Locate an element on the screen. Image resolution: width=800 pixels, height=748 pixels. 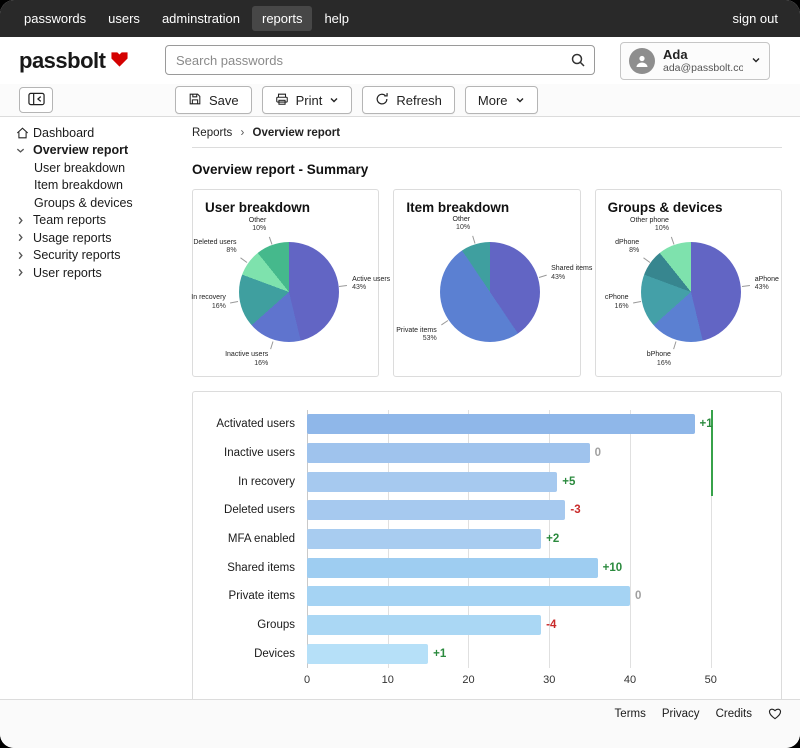
pie-card-title: User breakdown is located at coordinates (258, 207).